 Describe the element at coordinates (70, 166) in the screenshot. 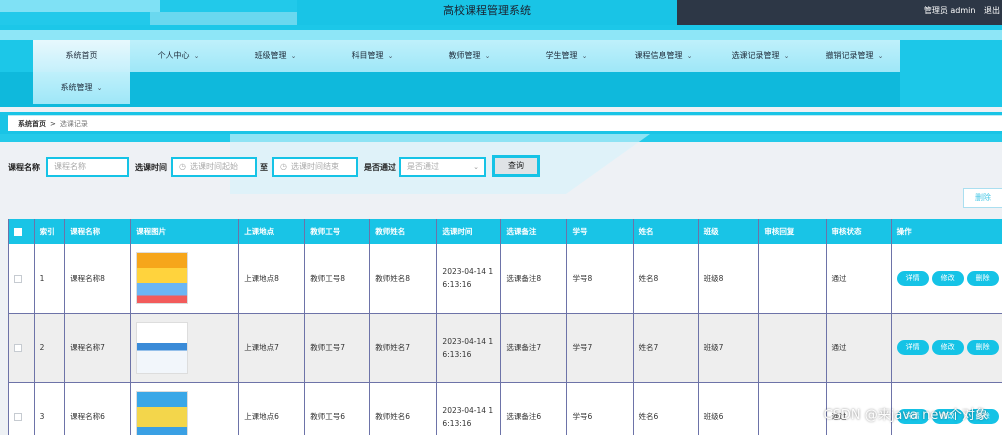

I see `course-name-placeholder: 课程名称` at that location.